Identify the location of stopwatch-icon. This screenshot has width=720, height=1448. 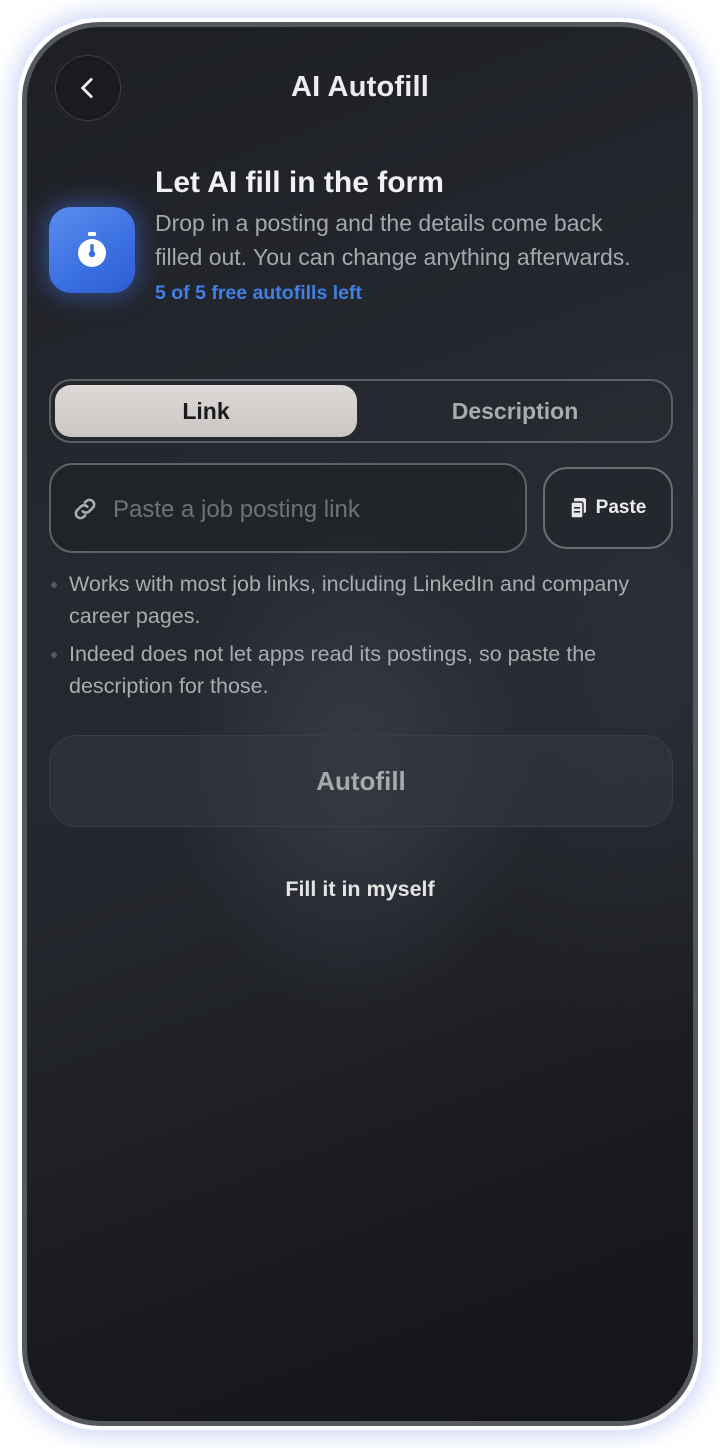
(92, 249).